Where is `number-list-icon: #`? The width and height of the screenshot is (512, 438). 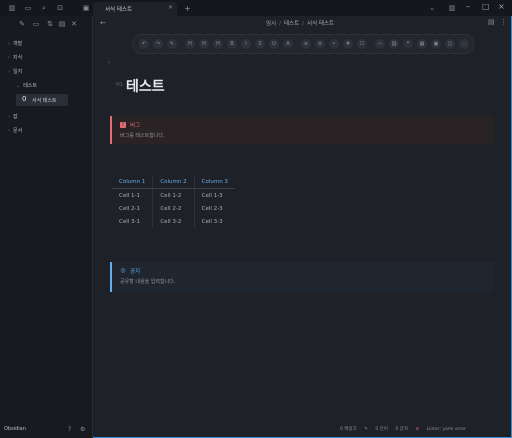 number-list-icon: # is located at coordinates (348, 44).